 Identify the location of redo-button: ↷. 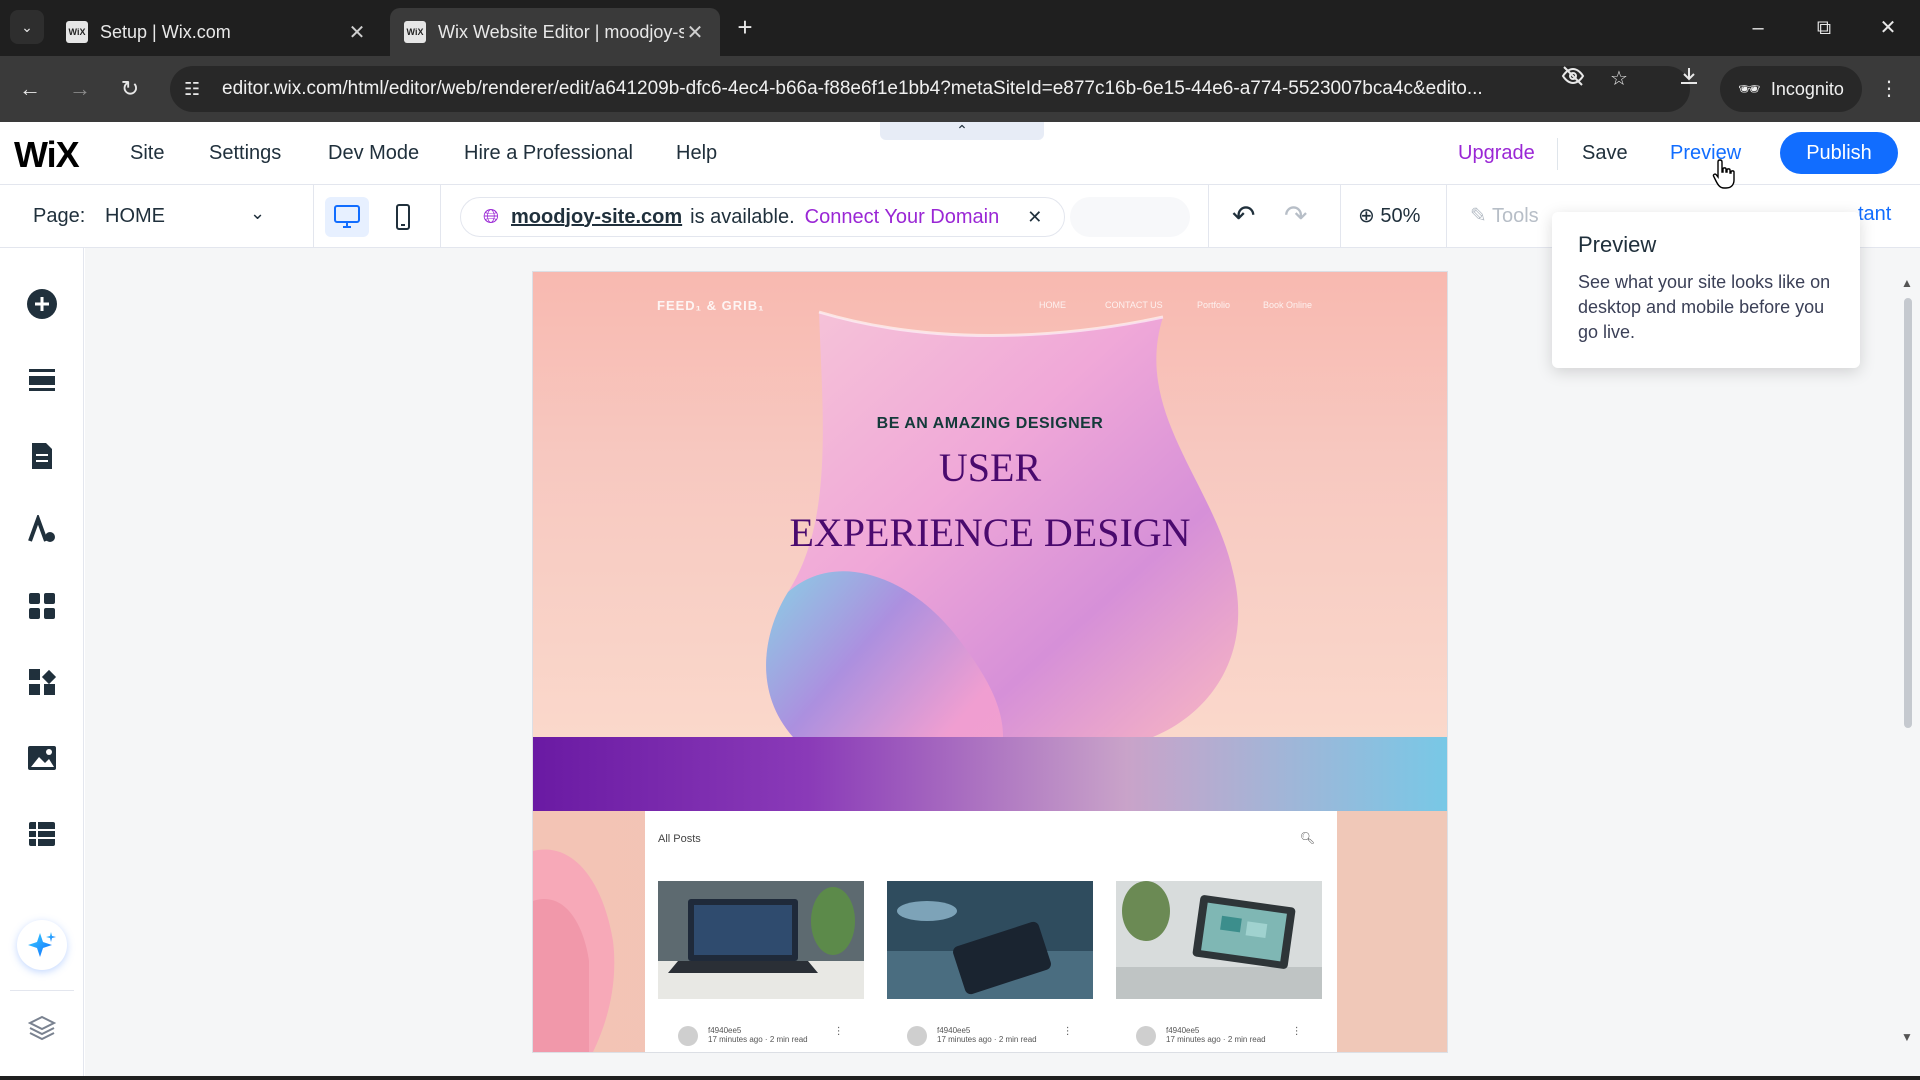
(1295, 215).